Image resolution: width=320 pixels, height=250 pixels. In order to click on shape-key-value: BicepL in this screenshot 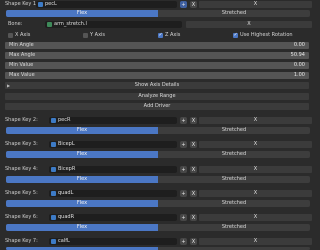, I will do `click(66, 144)`.